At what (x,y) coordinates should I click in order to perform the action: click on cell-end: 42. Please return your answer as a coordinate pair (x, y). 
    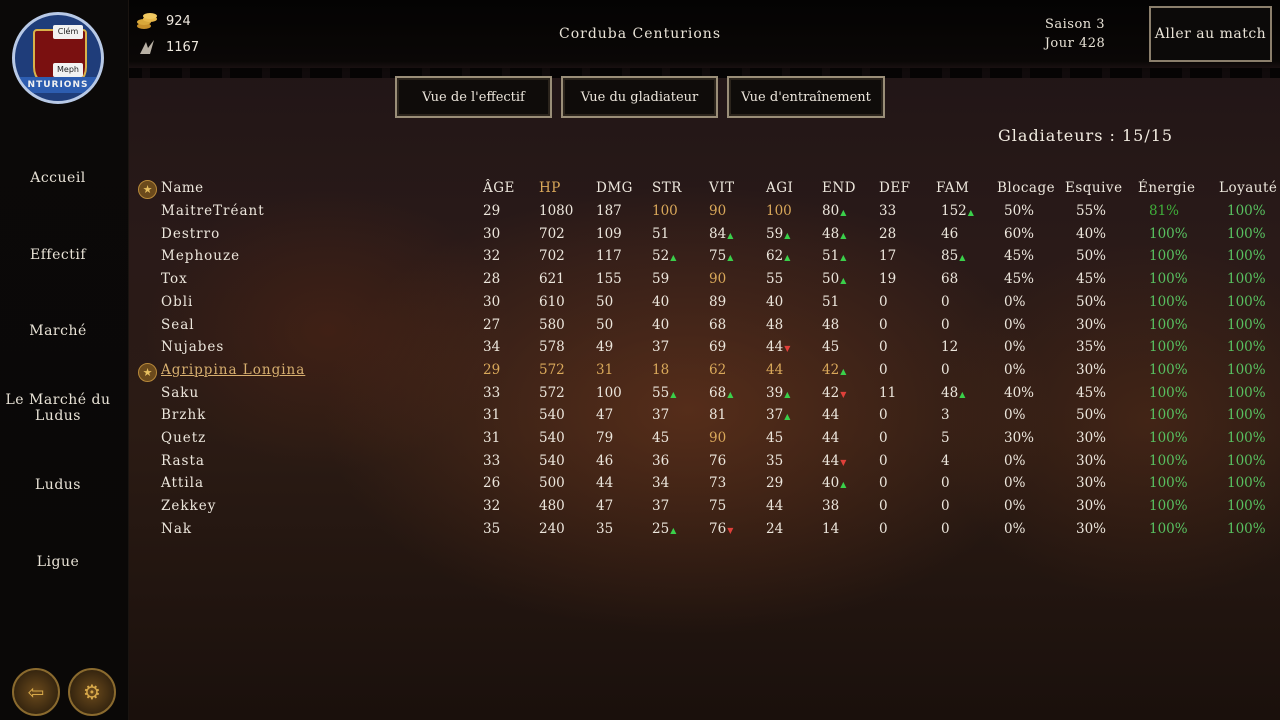
    Looking at the image, I should click on (831, 369).